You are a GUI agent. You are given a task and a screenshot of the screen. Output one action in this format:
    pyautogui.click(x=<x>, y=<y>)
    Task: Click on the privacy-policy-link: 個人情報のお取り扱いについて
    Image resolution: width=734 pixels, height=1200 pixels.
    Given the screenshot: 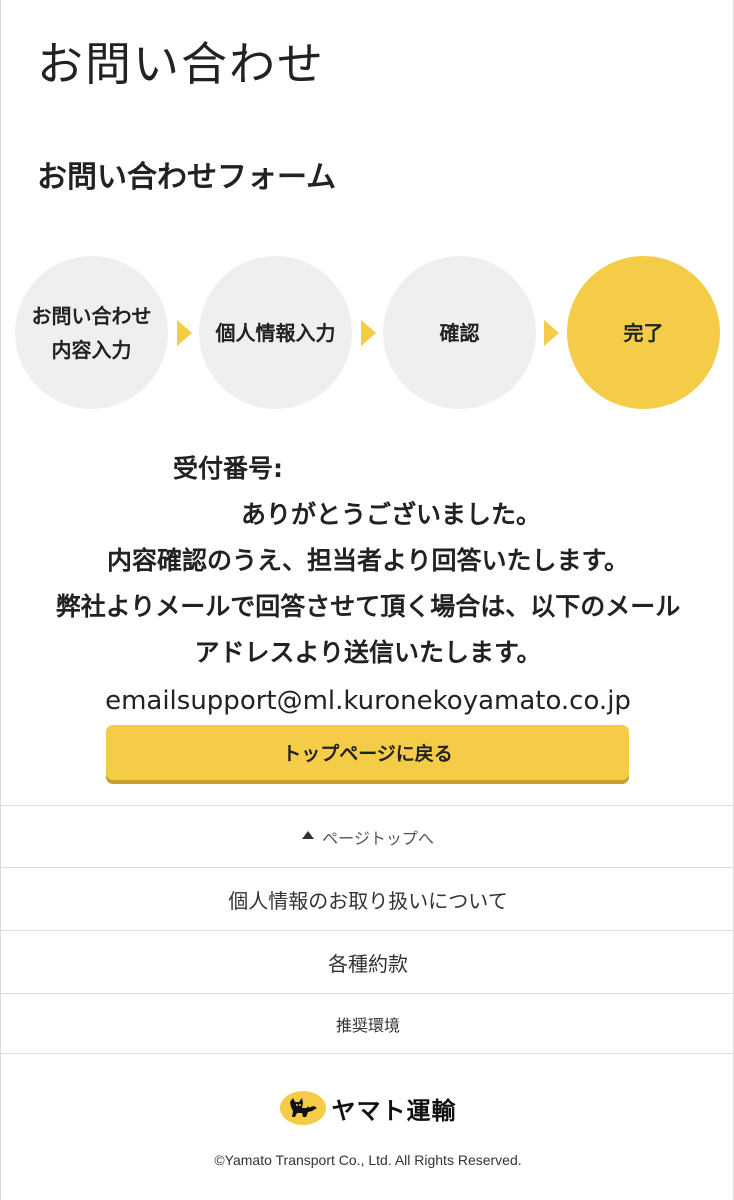 What is the action you would take?
    pyautogui.click(x=367, y=898)
    